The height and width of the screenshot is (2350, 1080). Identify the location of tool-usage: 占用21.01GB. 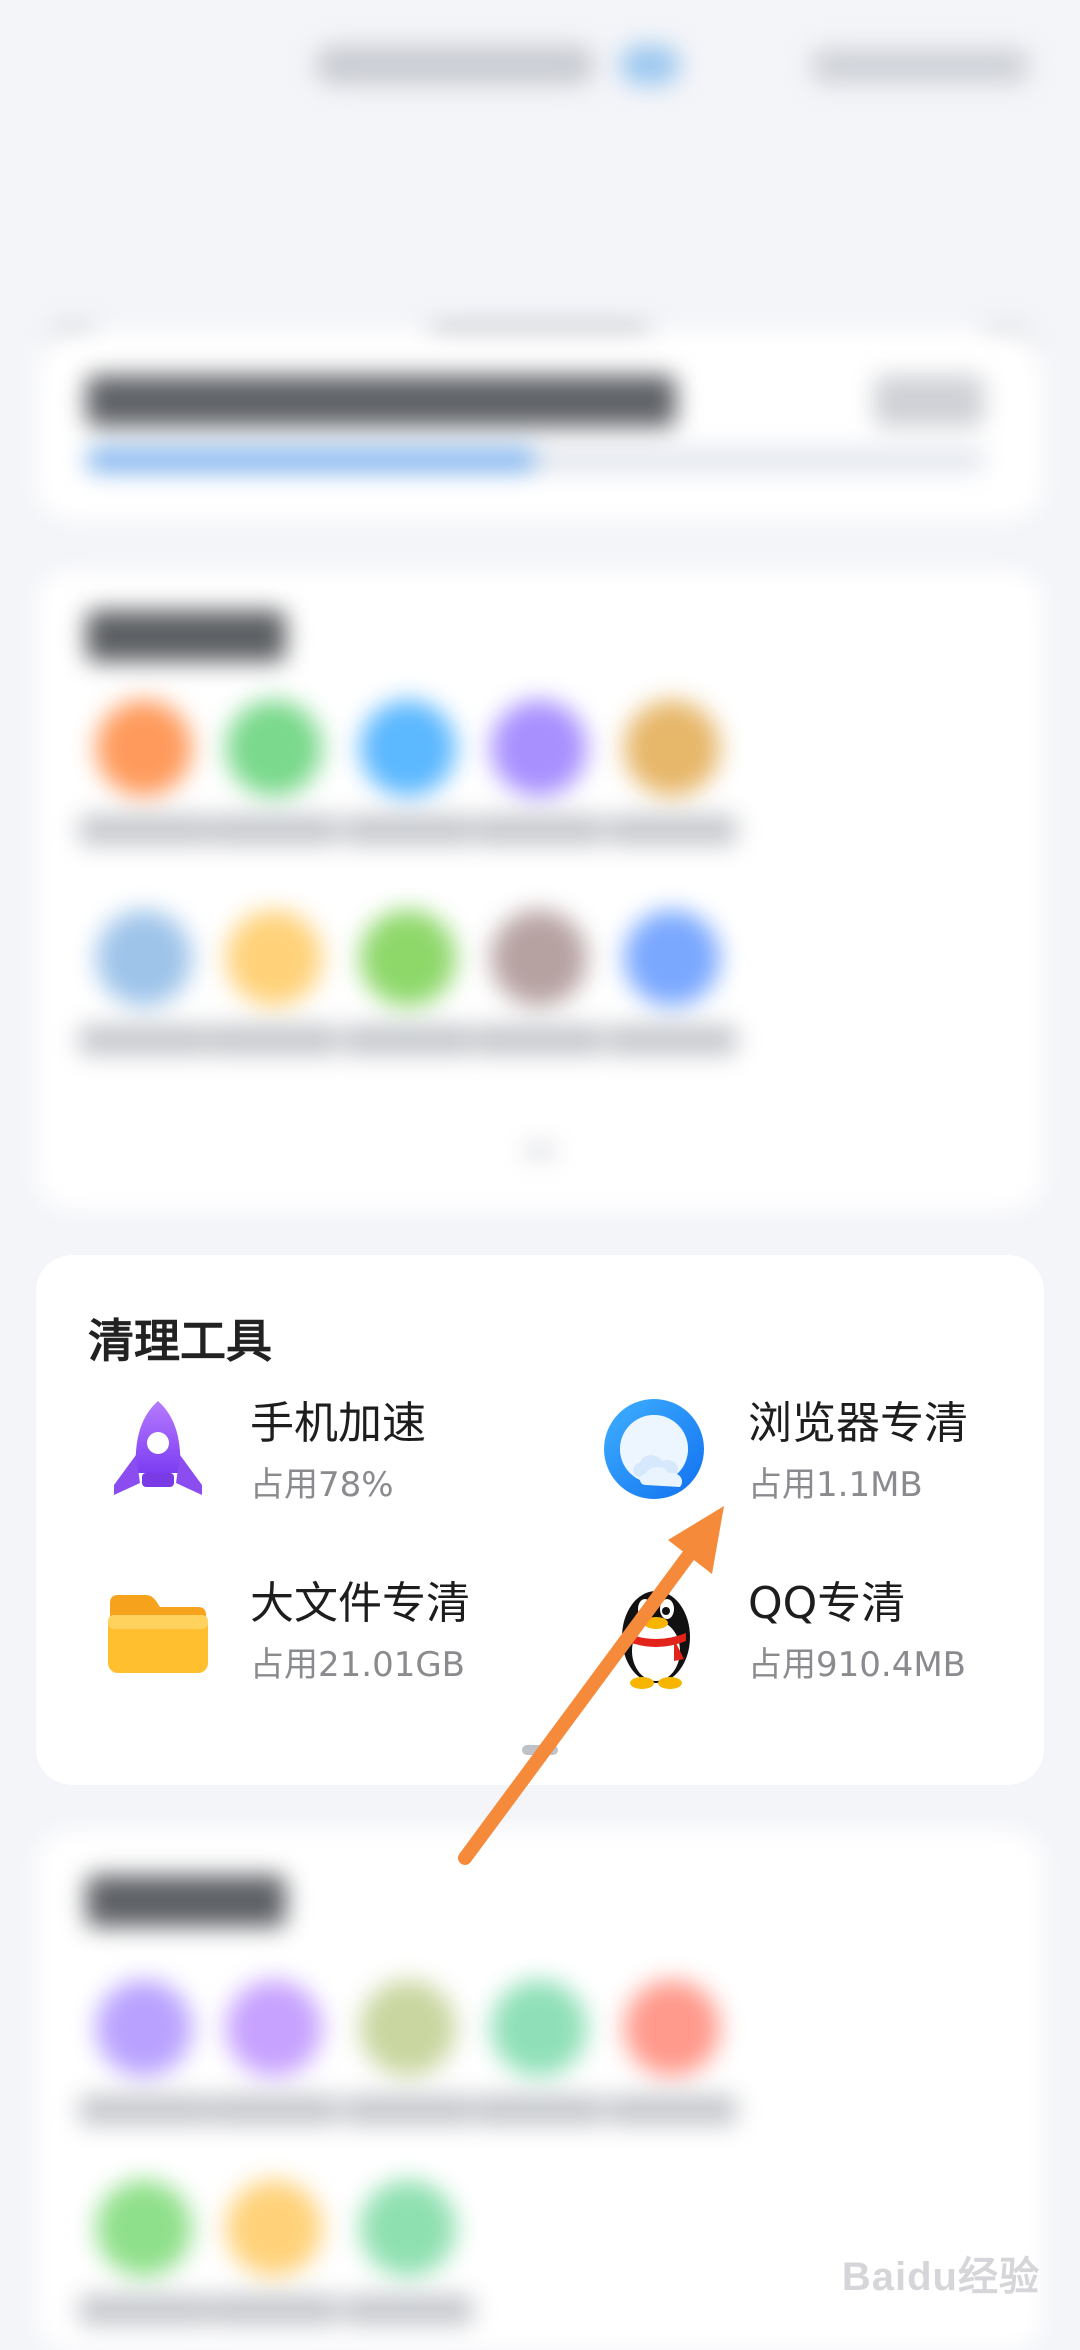
(358, 1665).